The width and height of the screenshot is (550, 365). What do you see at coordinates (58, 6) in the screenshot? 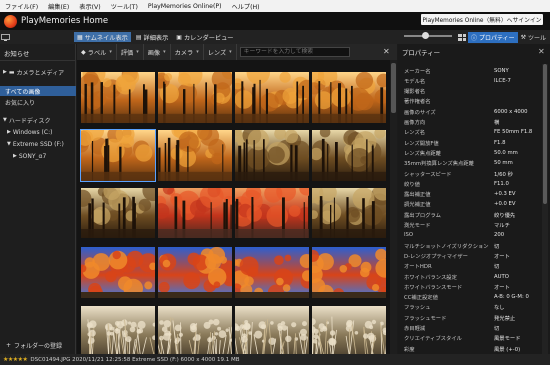
I see `menu-edit: 編集(E)` at bounding box center [58, 6].